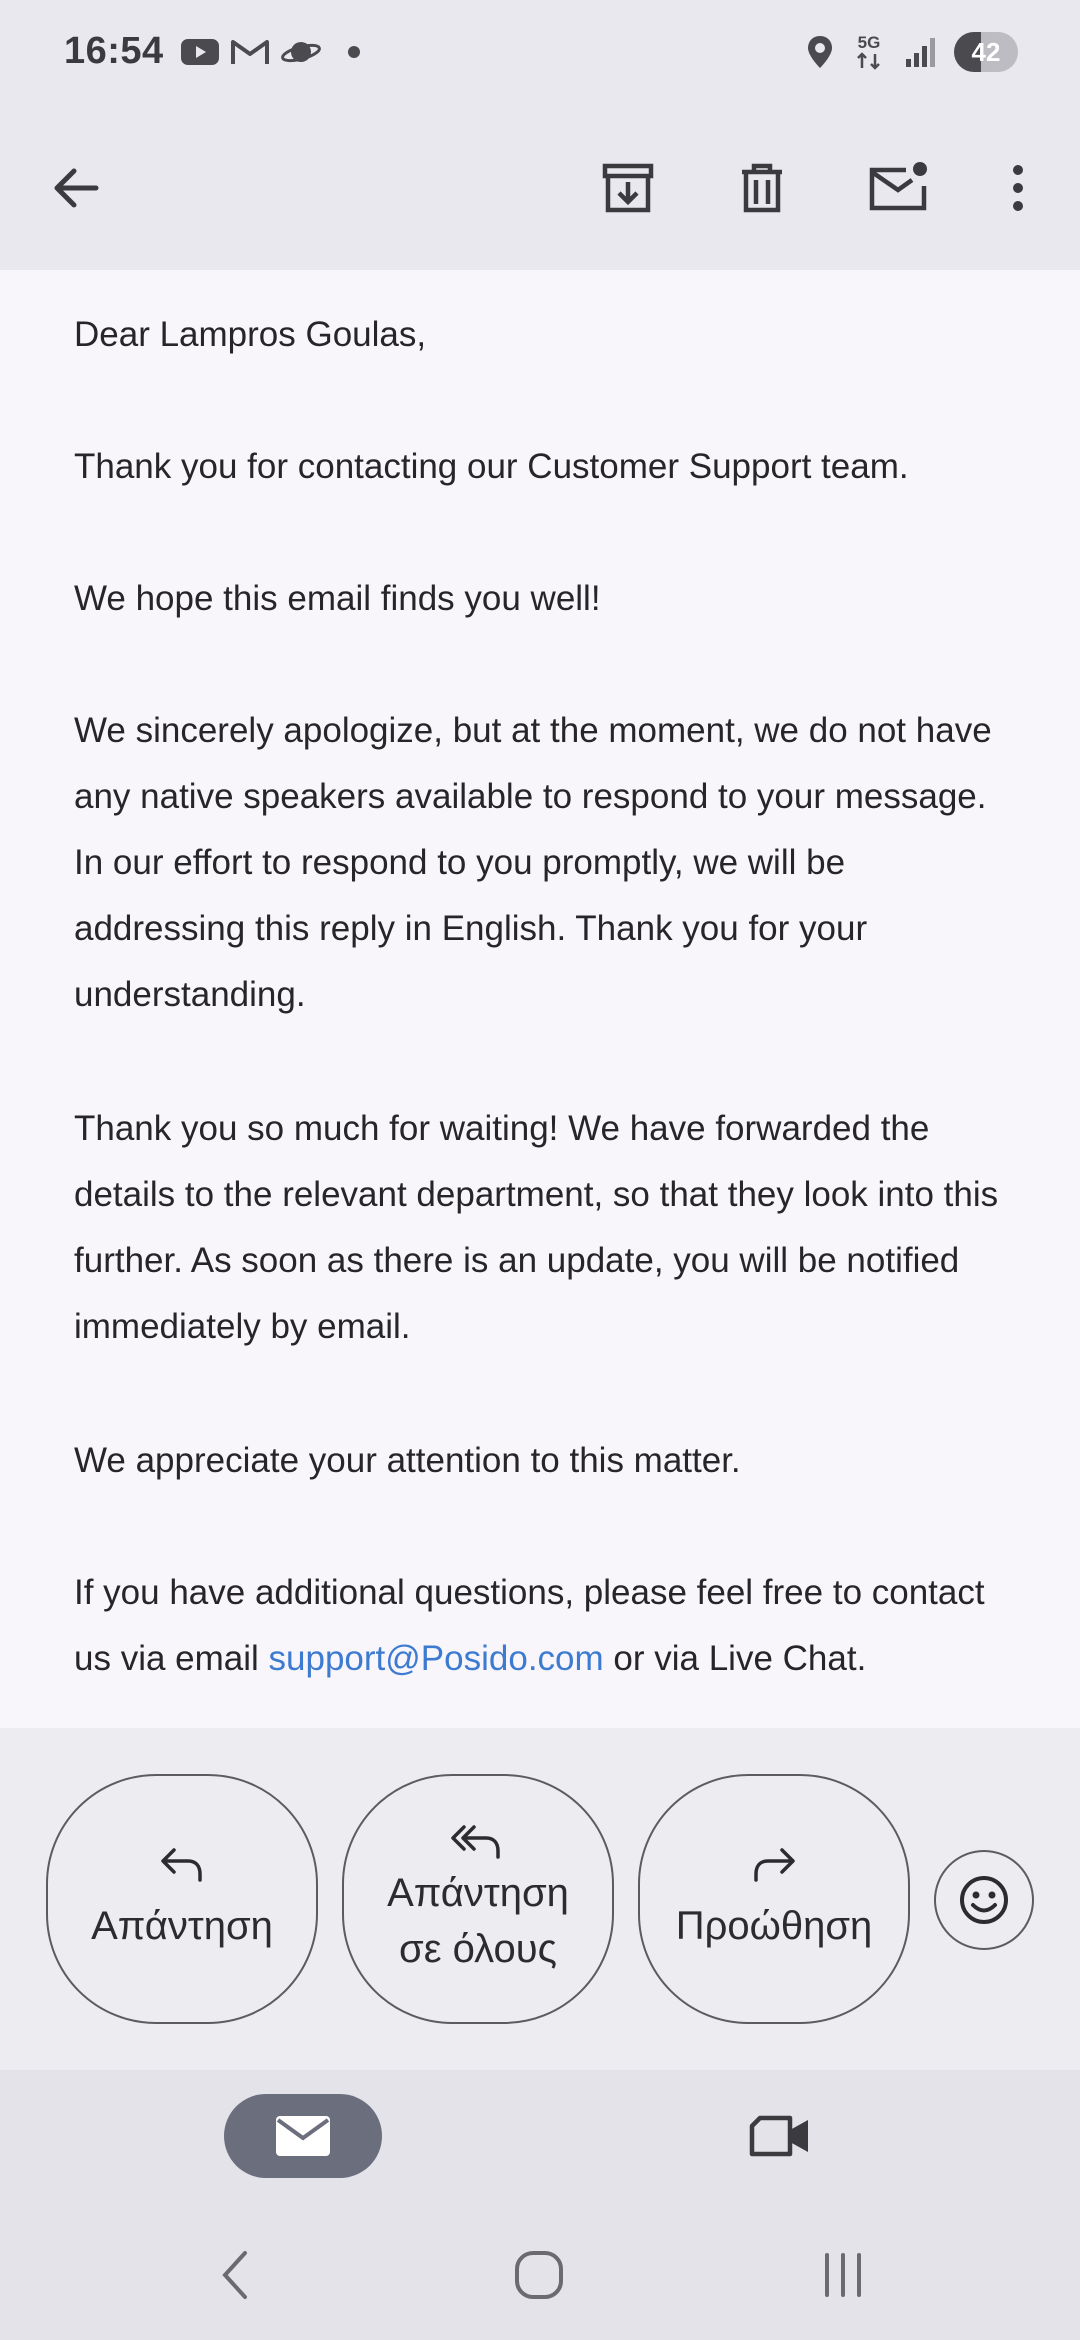 The width and height of the screenshot is (1080, 2340). Describe the element at coordinates (250, 52) in the screenshot. I see `gmail-icon` at that location.